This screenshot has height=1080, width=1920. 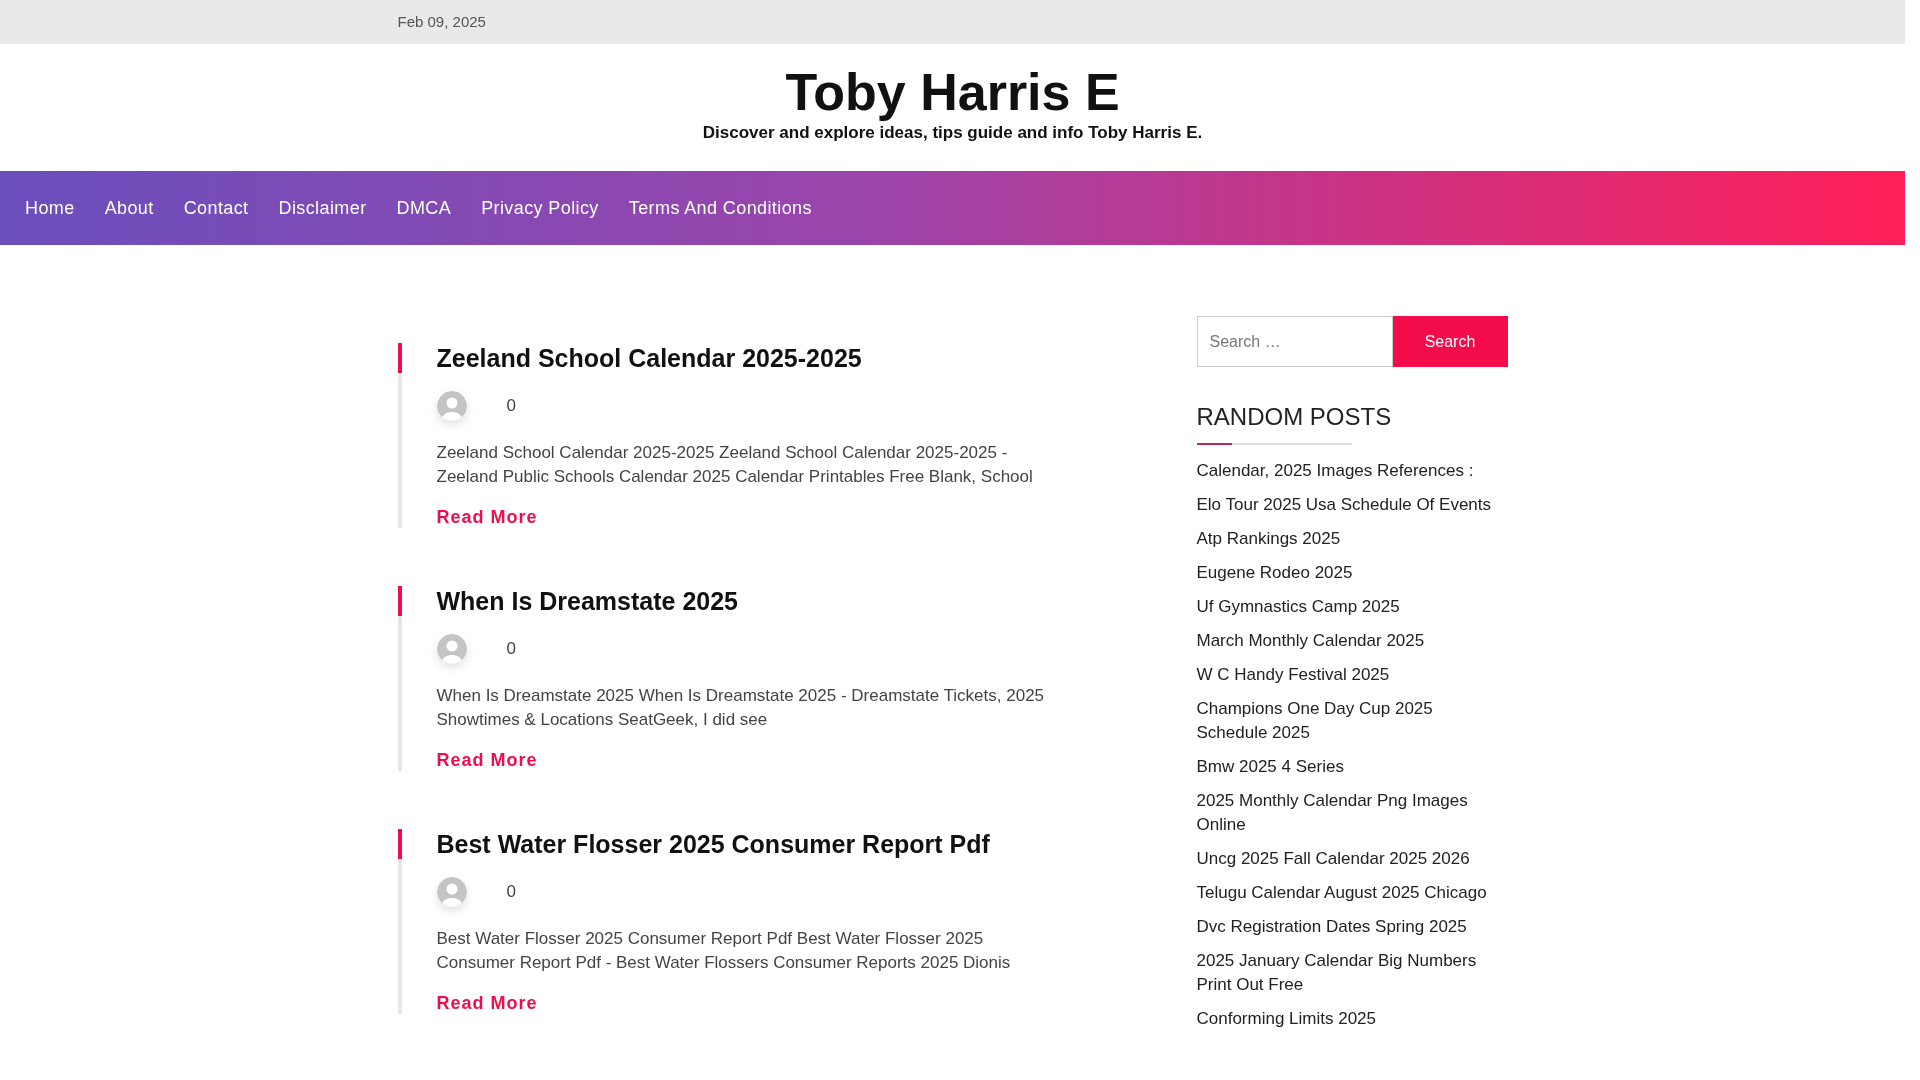 What do you see at coordinates (424, 208) in the screenshot?
I see `nav-link: DMCA` at bounding box center [424, 208].